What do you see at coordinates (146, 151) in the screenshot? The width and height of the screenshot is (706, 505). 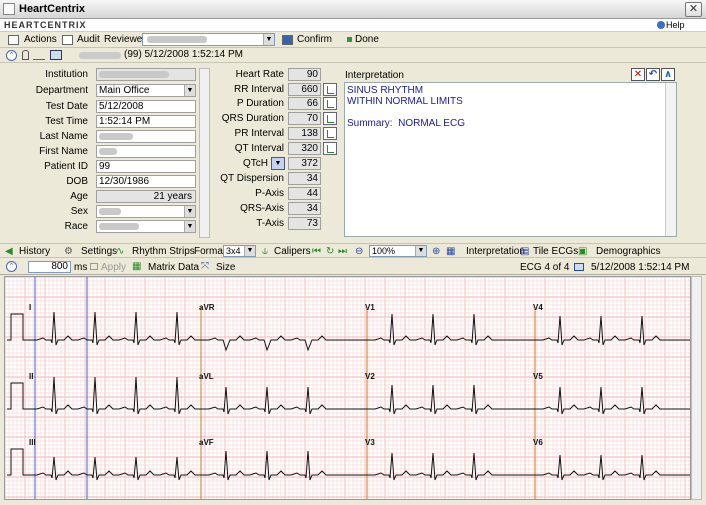 I see `first-name-field` at bounding box center [146, 151].